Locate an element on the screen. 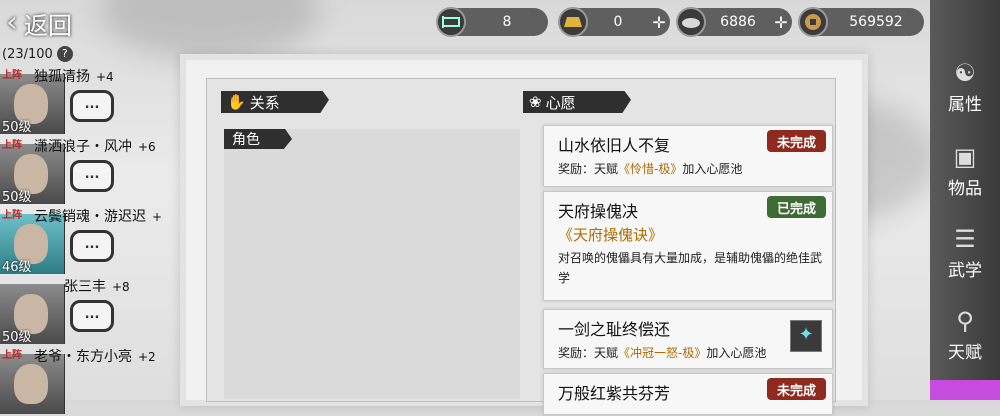 The image size is (1000, 416). side-tab-bar: ☯ 属性 ▣ 物品 ☰ 武学 ⚲ 天赋 is located at coordinates (965, 200).